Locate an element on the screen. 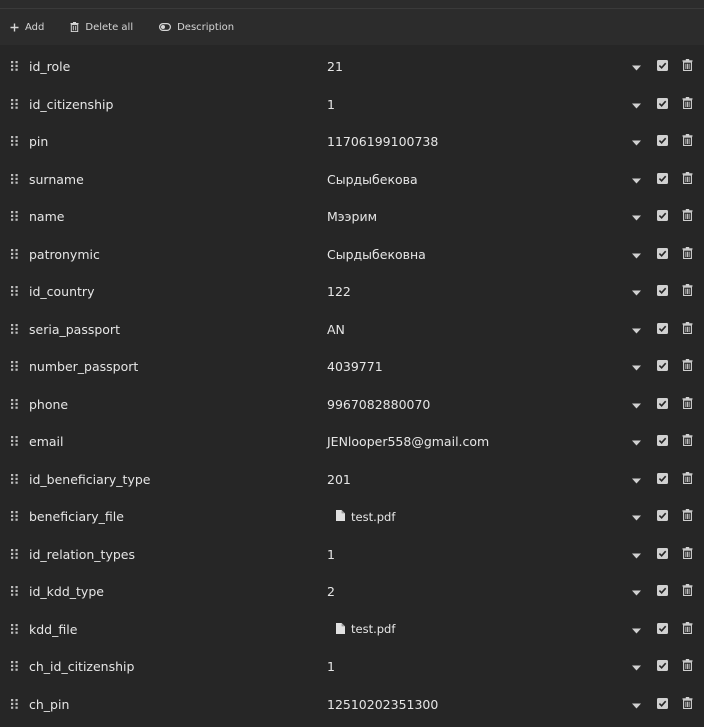  field-key: ch_id_citizenship is located at coordinates (178, 666).